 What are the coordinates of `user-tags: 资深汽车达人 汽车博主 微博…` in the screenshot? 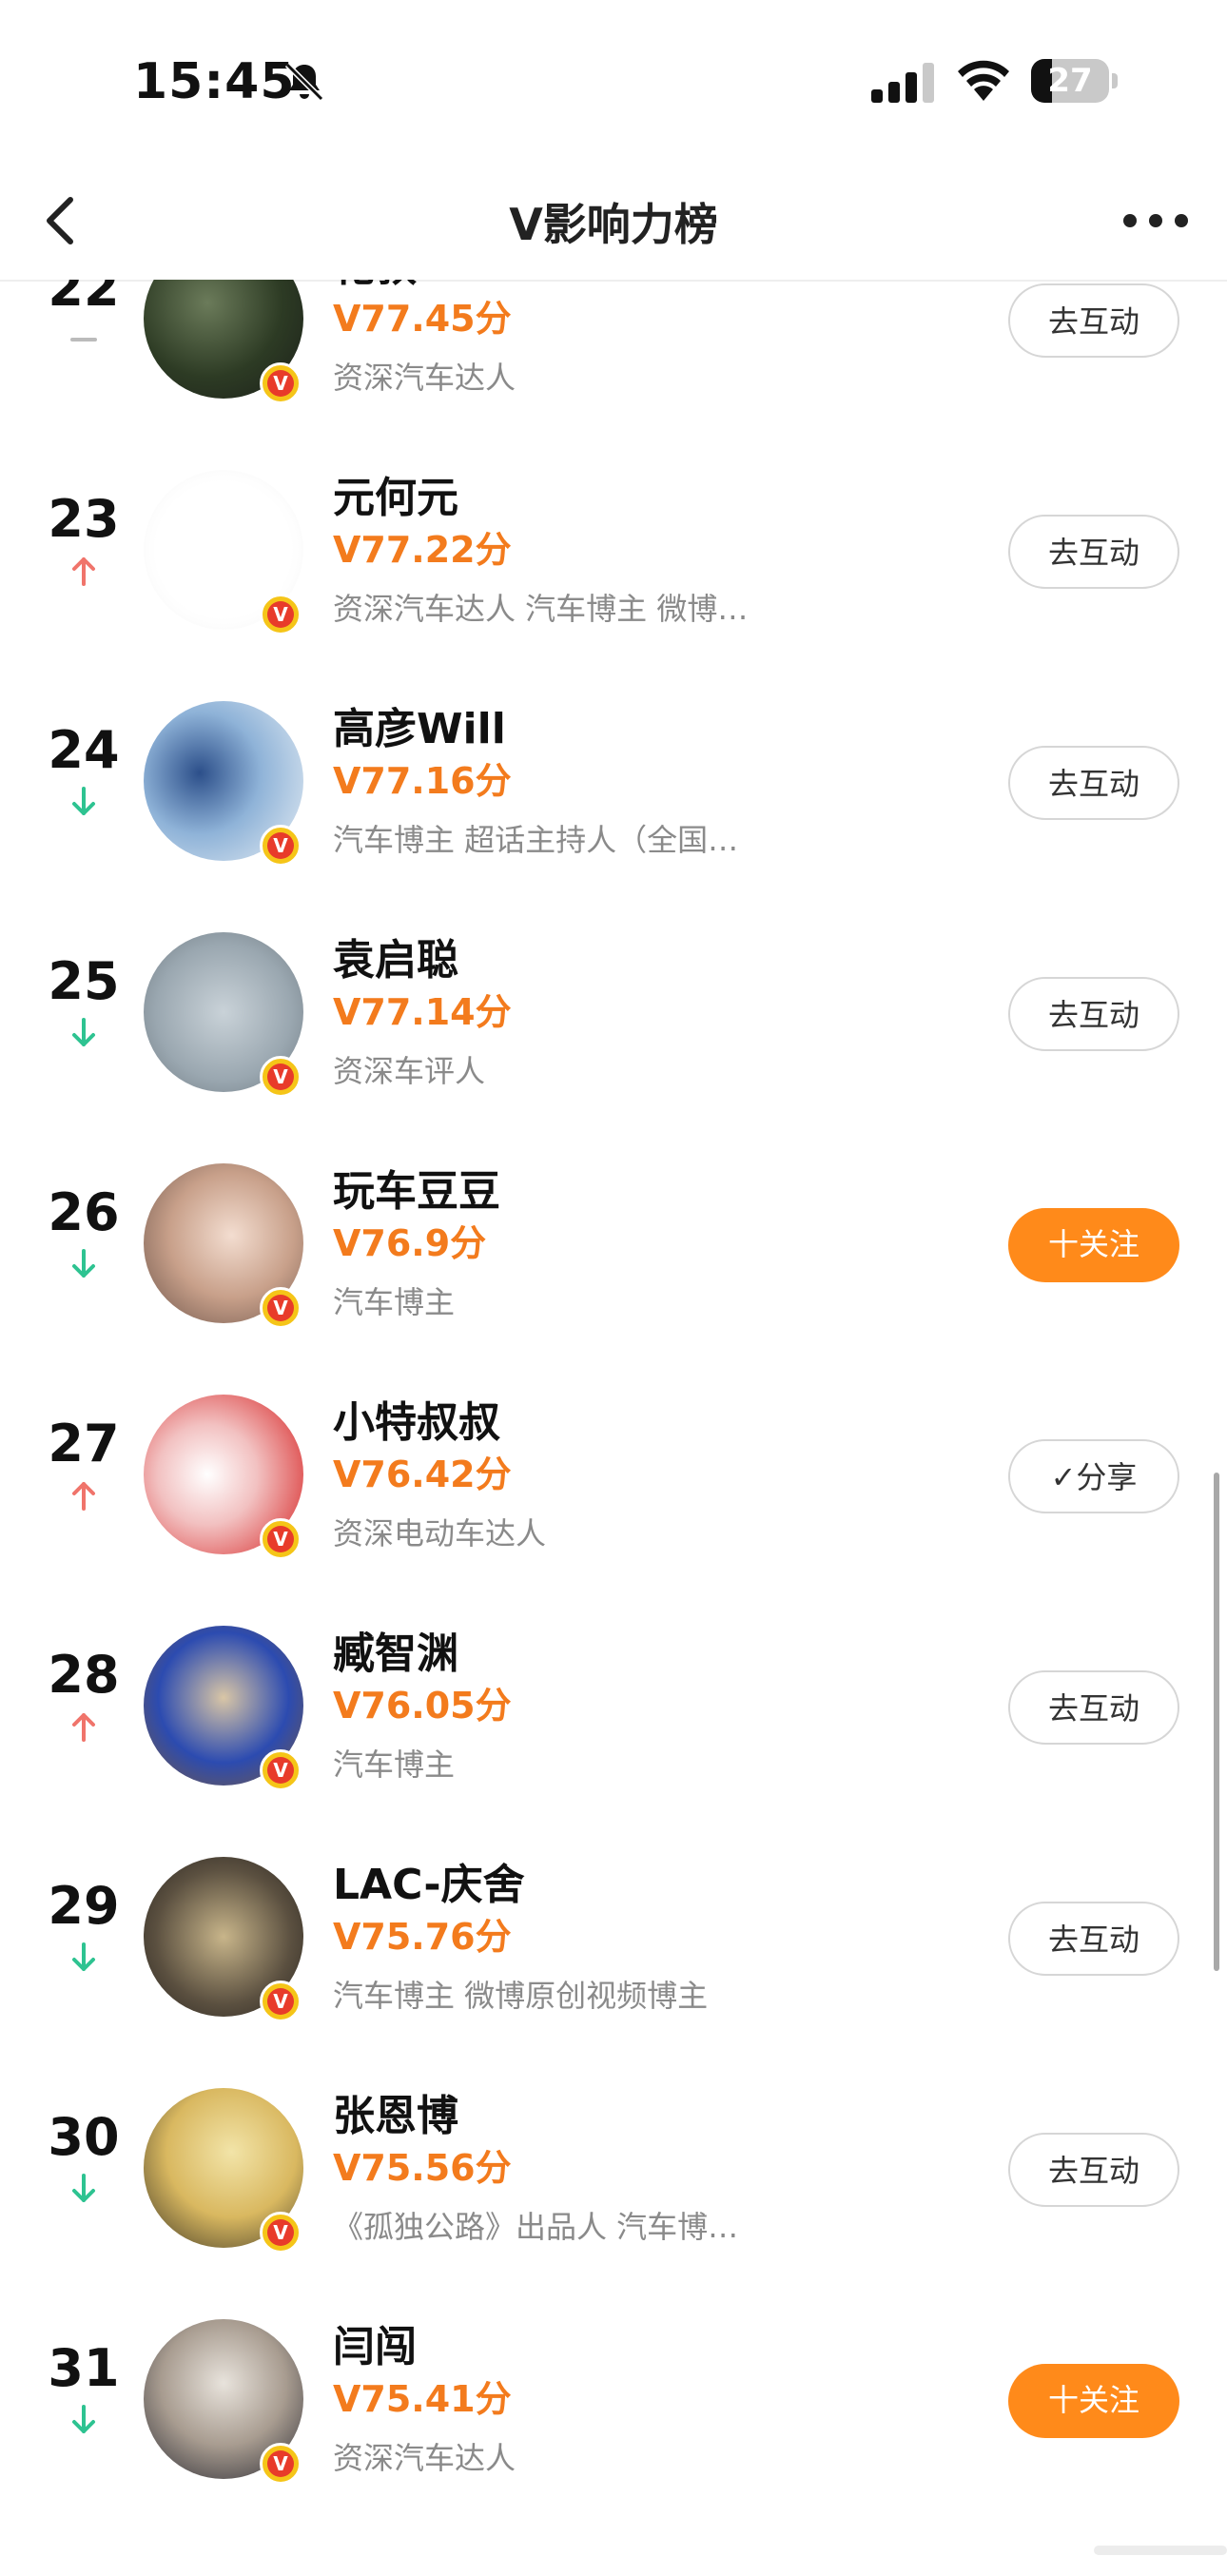 It's located at (541, 609).